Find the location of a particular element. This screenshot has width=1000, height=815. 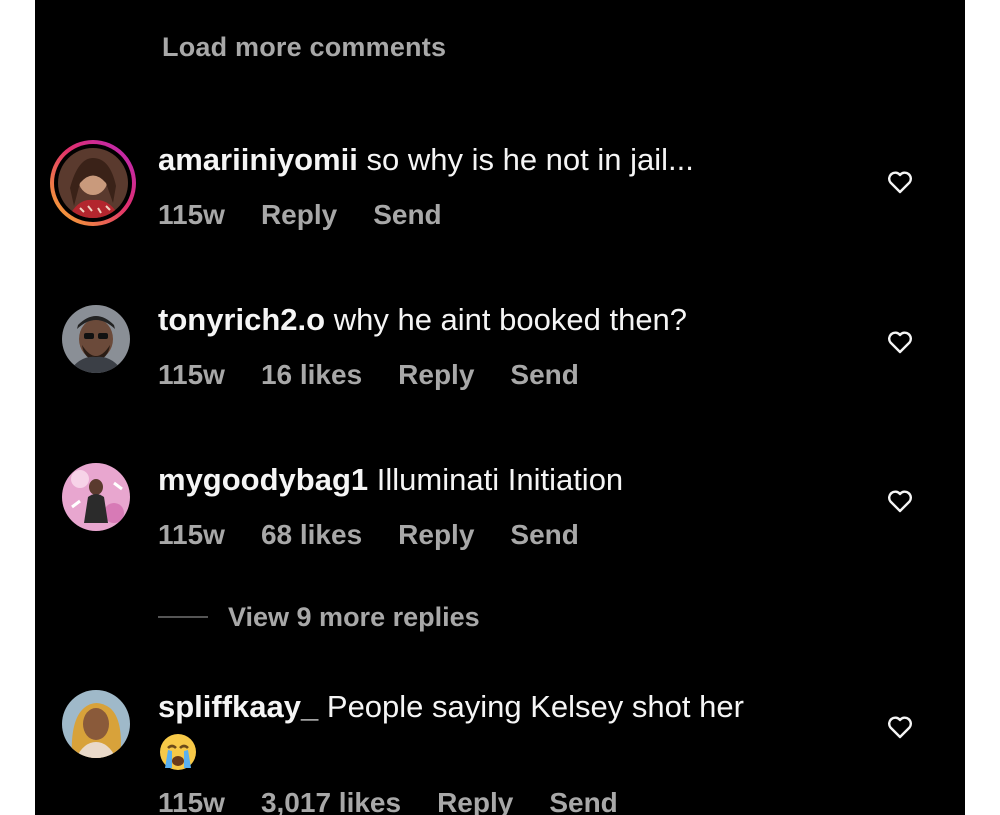

view-more-replies-button: View 9 more replies is located at coordinates (319, 617).